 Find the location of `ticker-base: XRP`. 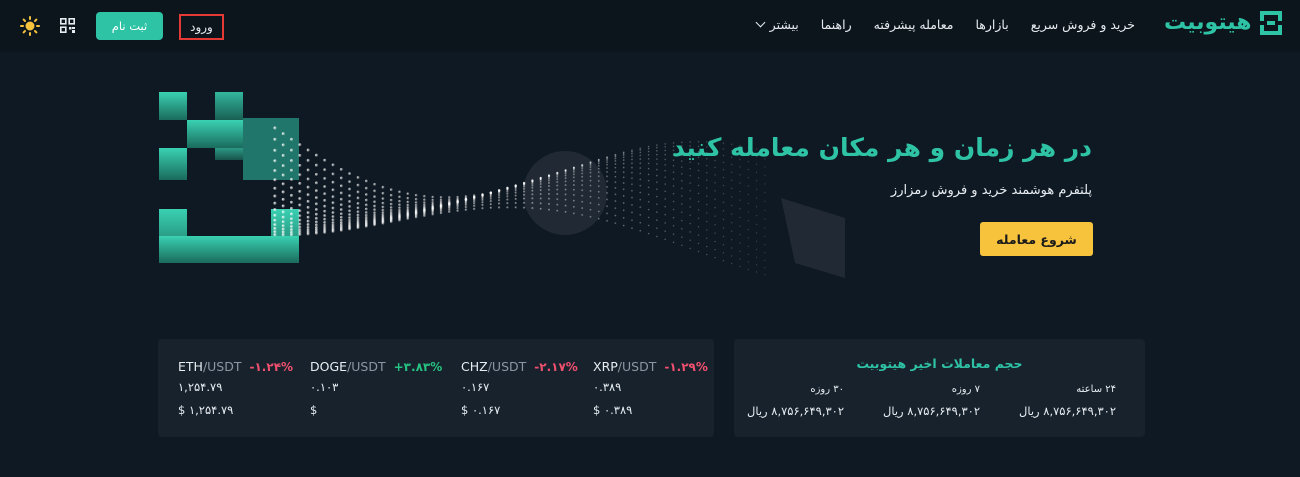

ticker-base: XRP is located at coordinates (605, 366).